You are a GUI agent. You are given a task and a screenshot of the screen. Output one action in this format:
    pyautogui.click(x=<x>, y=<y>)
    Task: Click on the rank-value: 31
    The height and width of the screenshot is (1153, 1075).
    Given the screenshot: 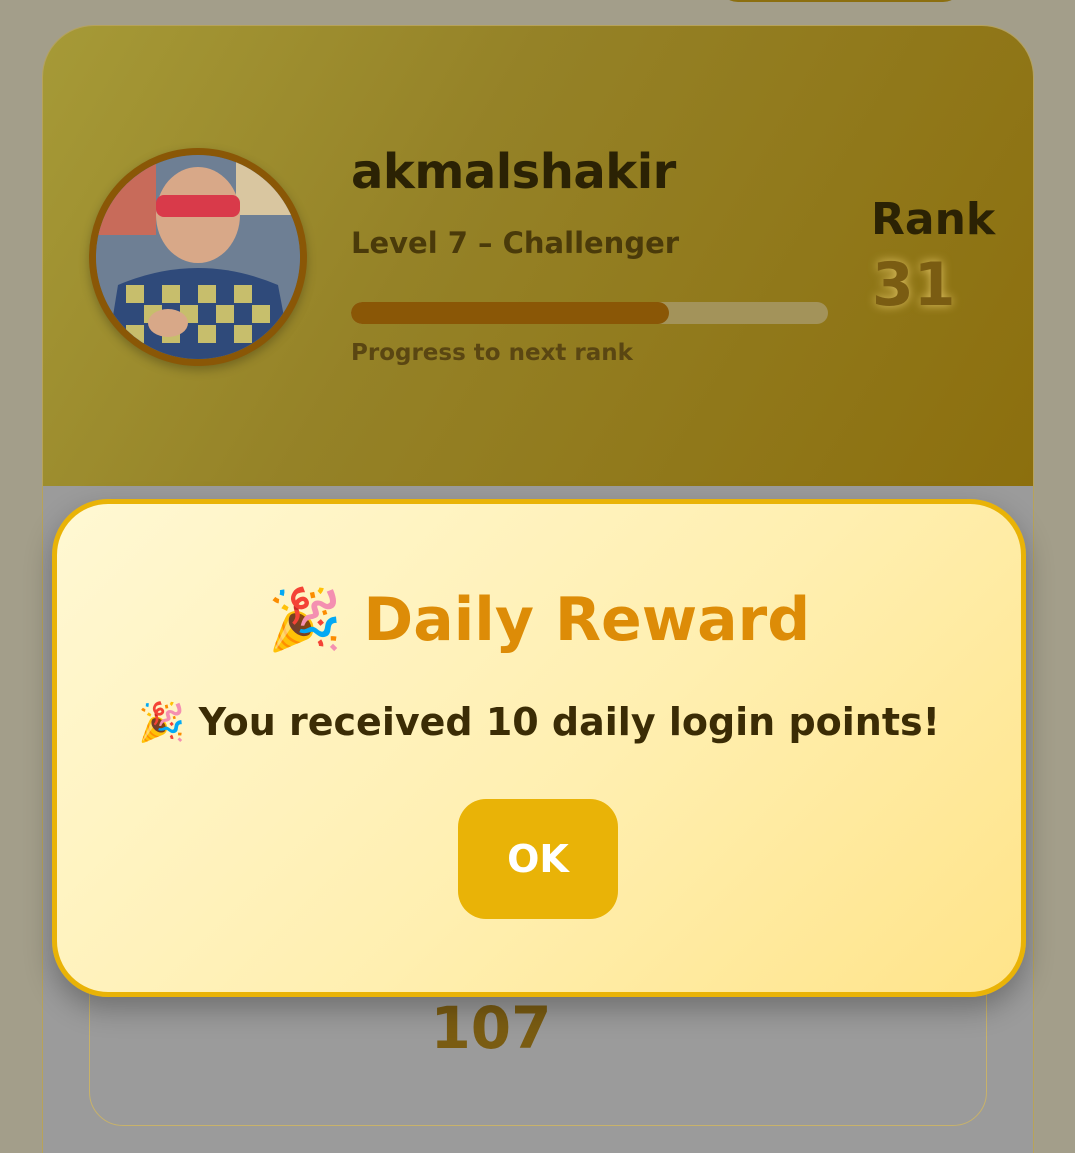 What is the action you would take?
    pyautogui.click(x=914, y=285)
    